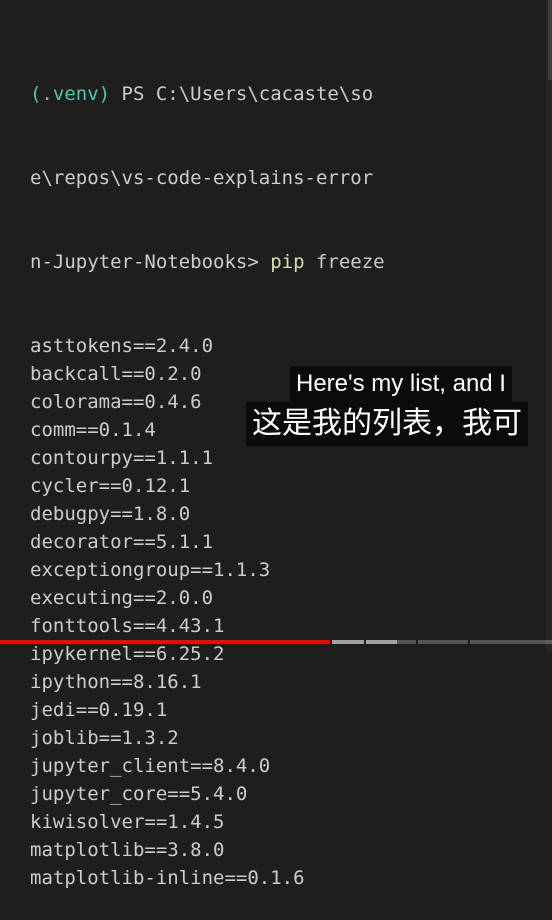 This screenshot has height=920, width=552. I want to click on package-line: fonttools==4.43.1, so click(127, 626).